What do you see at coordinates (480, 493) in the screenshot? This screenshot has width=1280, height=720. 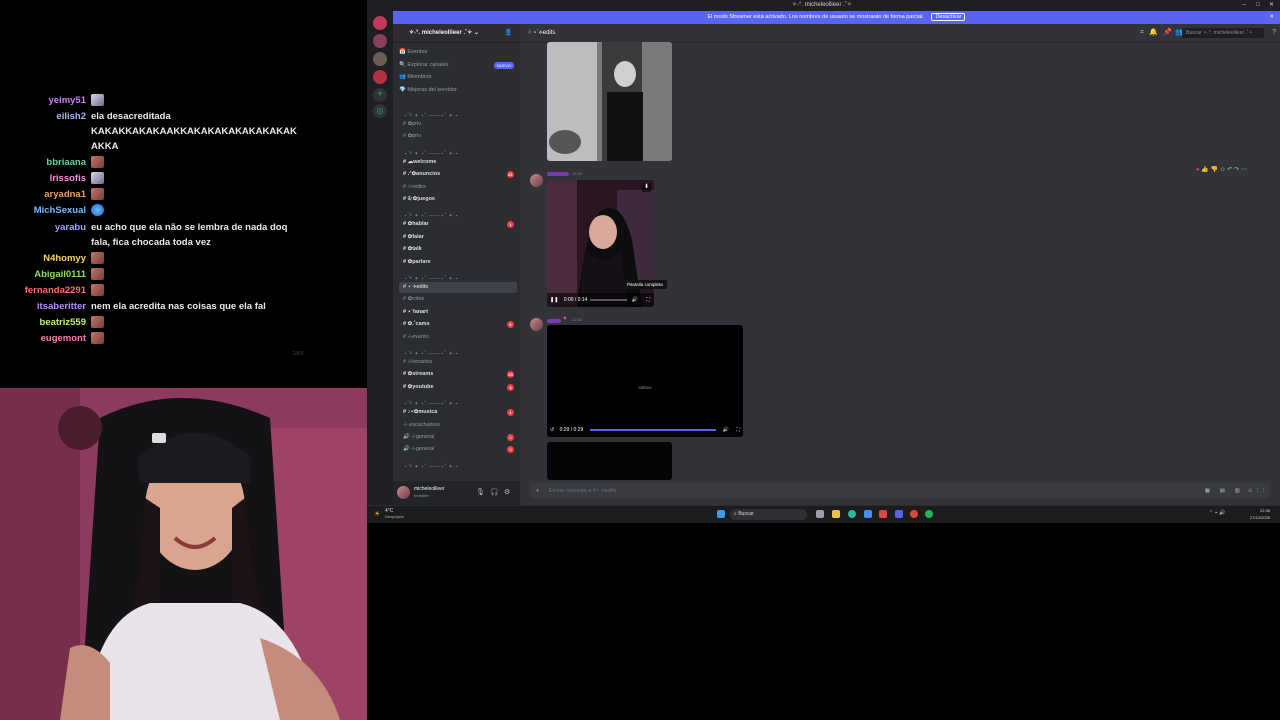 I see `microphone-icon: 🎙` at bounding box center [480, 493].